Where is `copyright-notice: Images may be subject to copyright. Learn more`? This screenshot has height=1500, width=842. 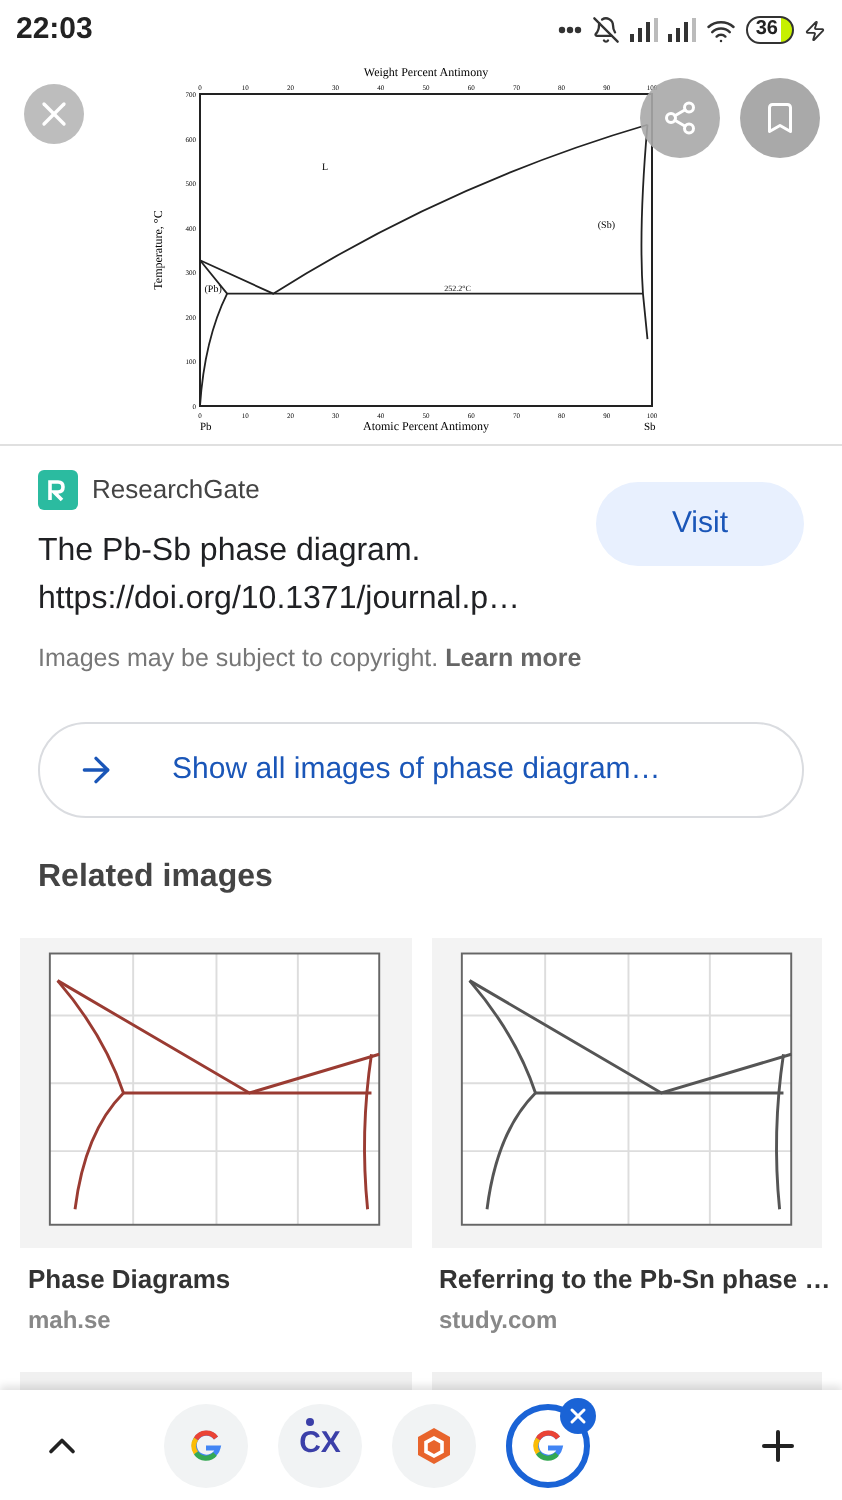 copyright-notice: Images may be subject to copyright. Learn more is located at coordinates (311, 659).